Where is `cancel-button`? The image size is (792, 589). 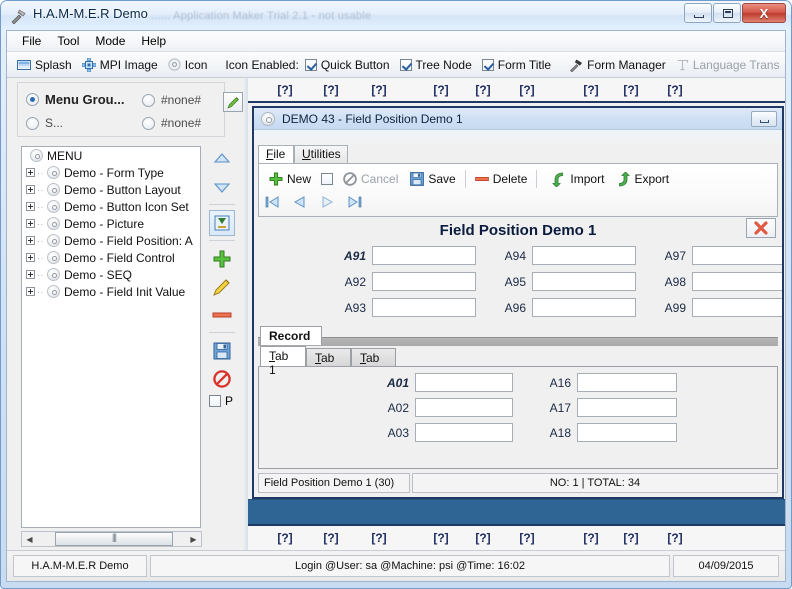 cancel-button is located at coordinates (222, 379).